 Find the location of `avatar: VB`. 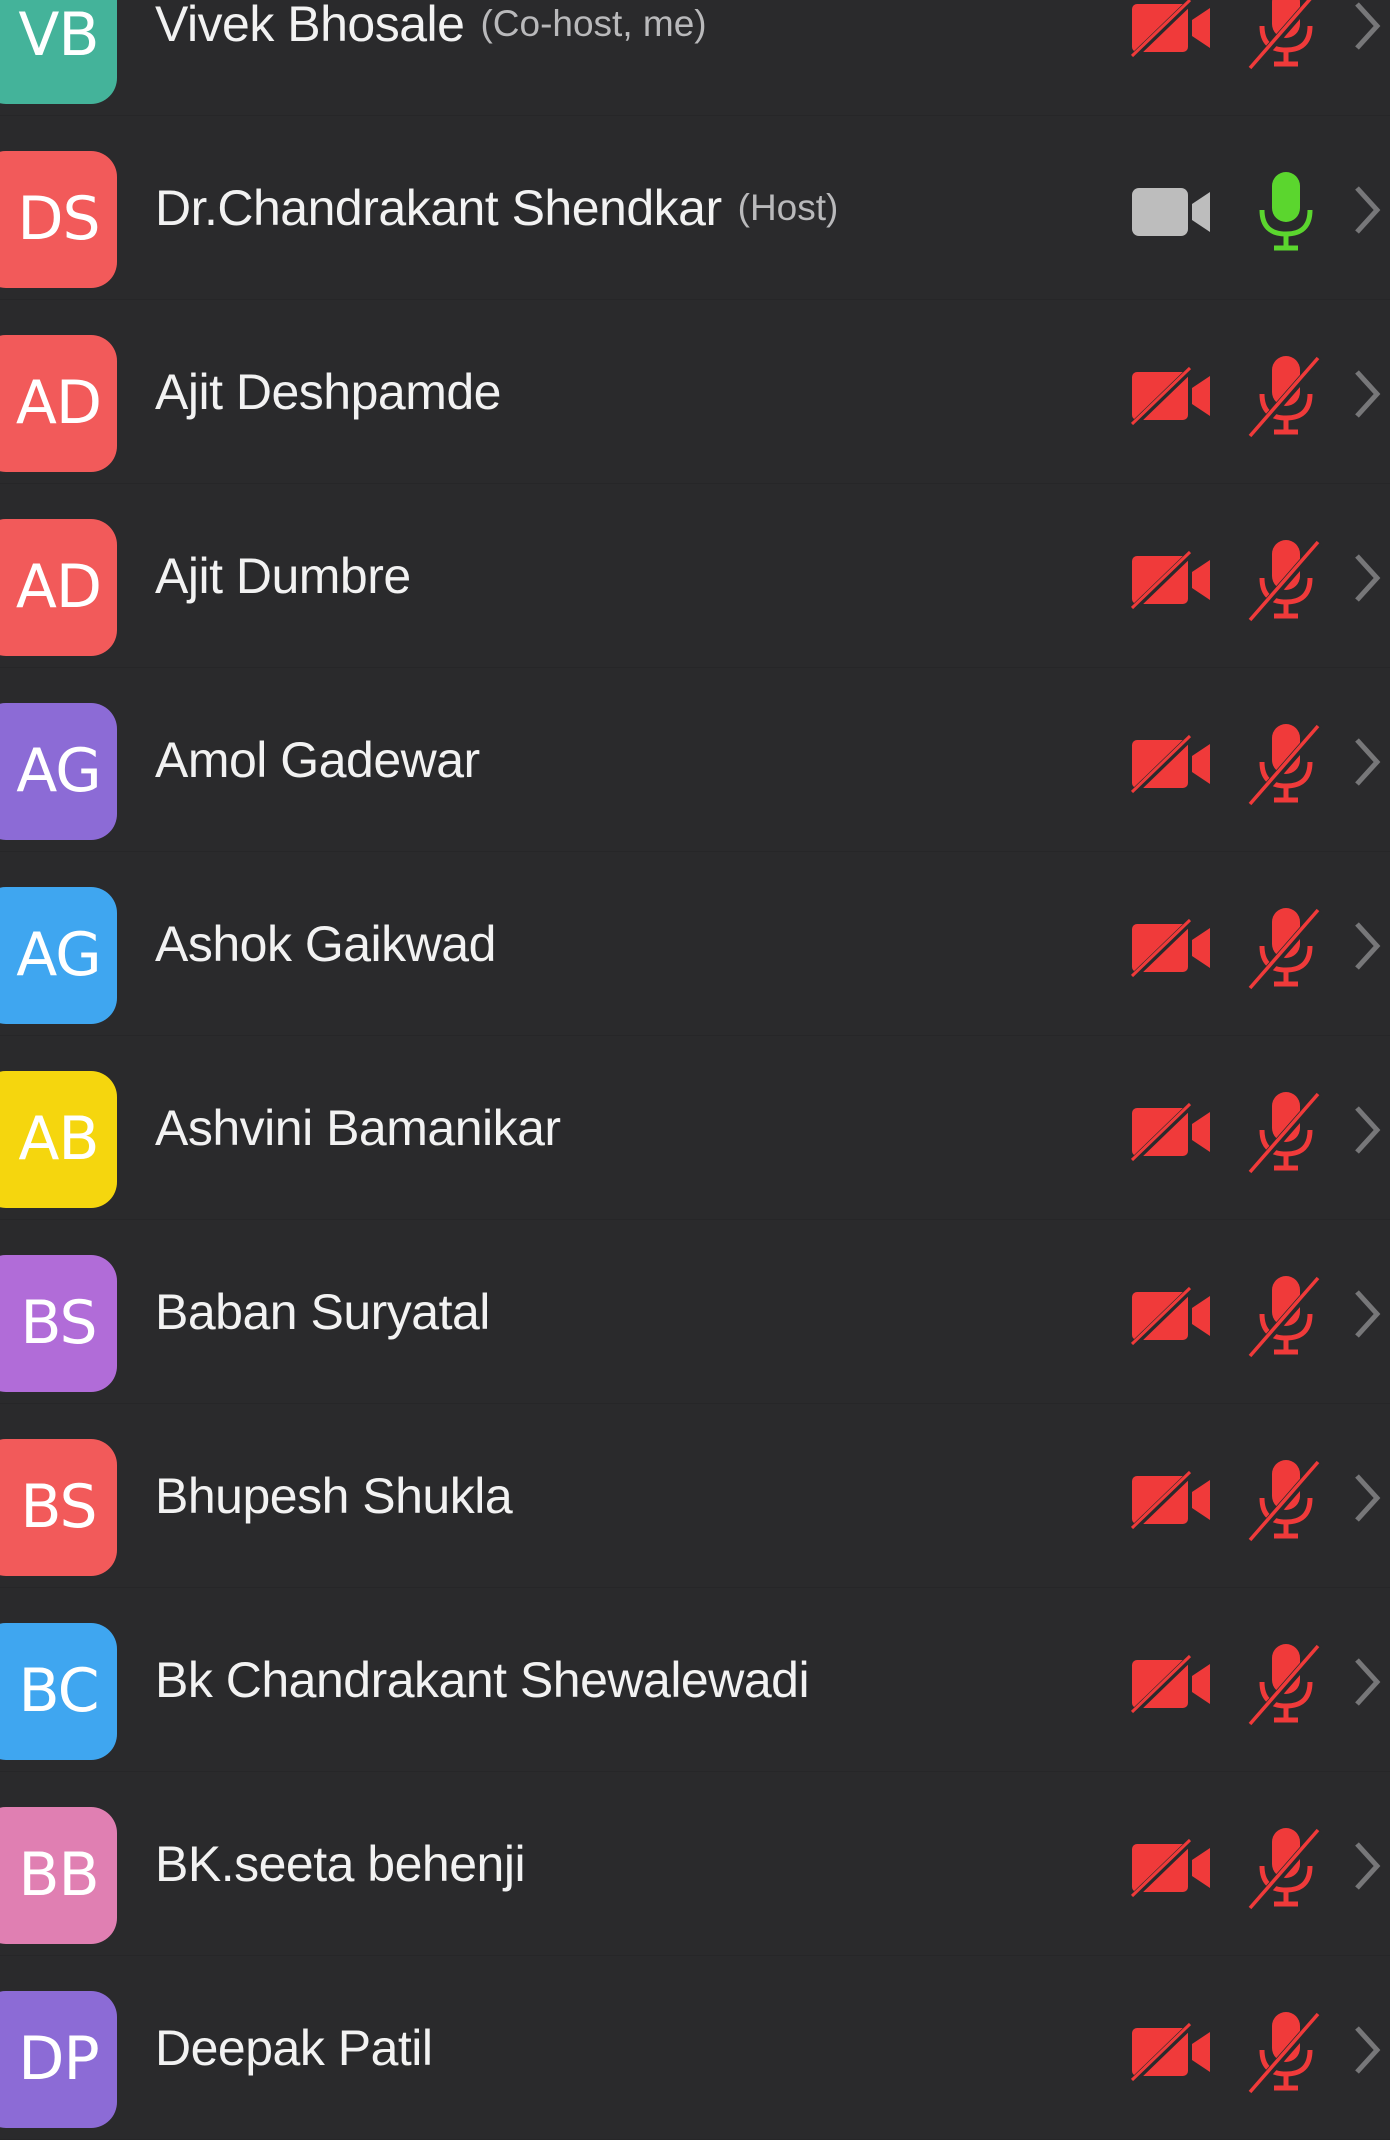

avatar: VB is located at coordinates (58, 52).